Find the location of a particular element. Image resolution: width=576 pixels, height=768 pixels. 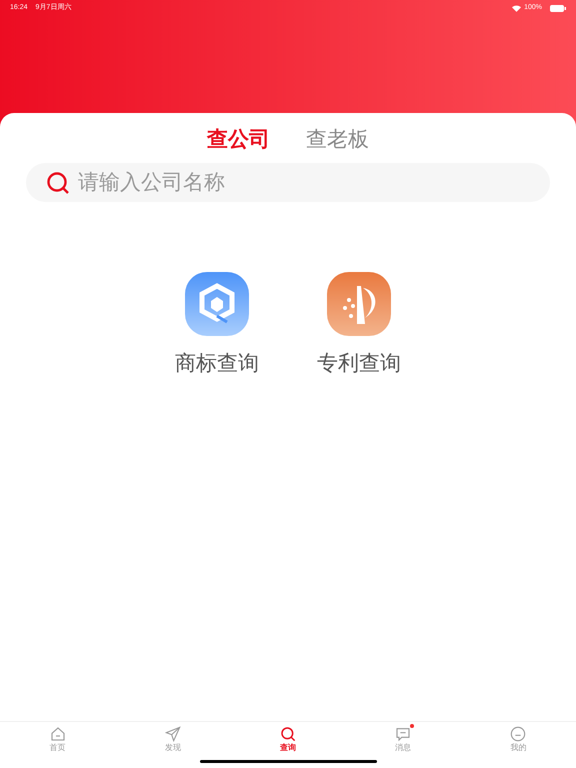

service-button: 专利查询 is located at coordinates (359, 326).